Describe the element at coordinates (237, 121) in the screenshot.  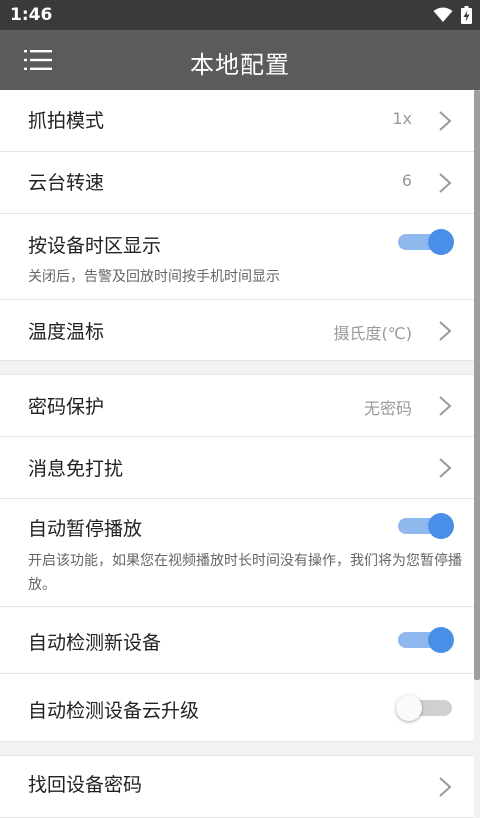
I see `setting-capture-mode: 抓拍模式 1x` at that location.